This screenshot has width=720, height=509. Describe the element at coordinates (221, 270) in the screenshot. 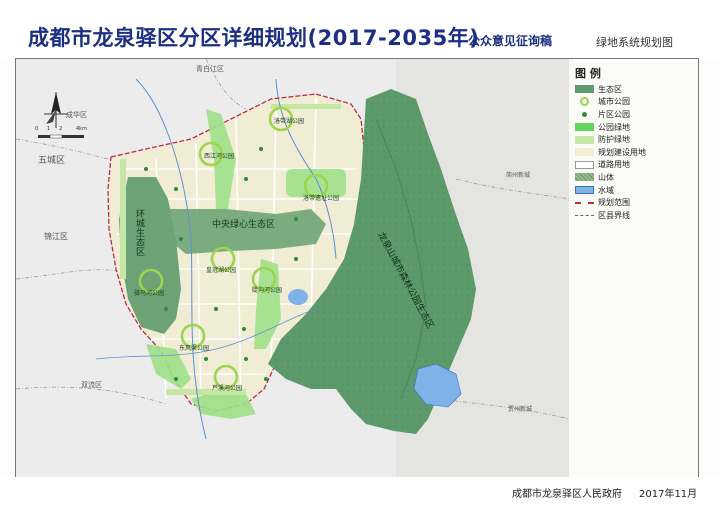

I see `park-label-huangguanhu: 皇冠湖公园` at that location.